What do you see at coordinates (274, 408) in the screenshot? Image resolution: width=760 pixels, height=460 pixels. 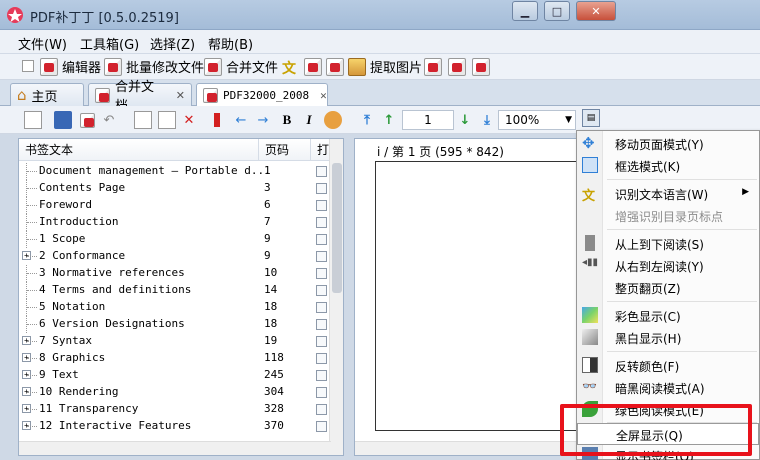 I see `bookmark-page: 328` at bounding box center [274, 408].